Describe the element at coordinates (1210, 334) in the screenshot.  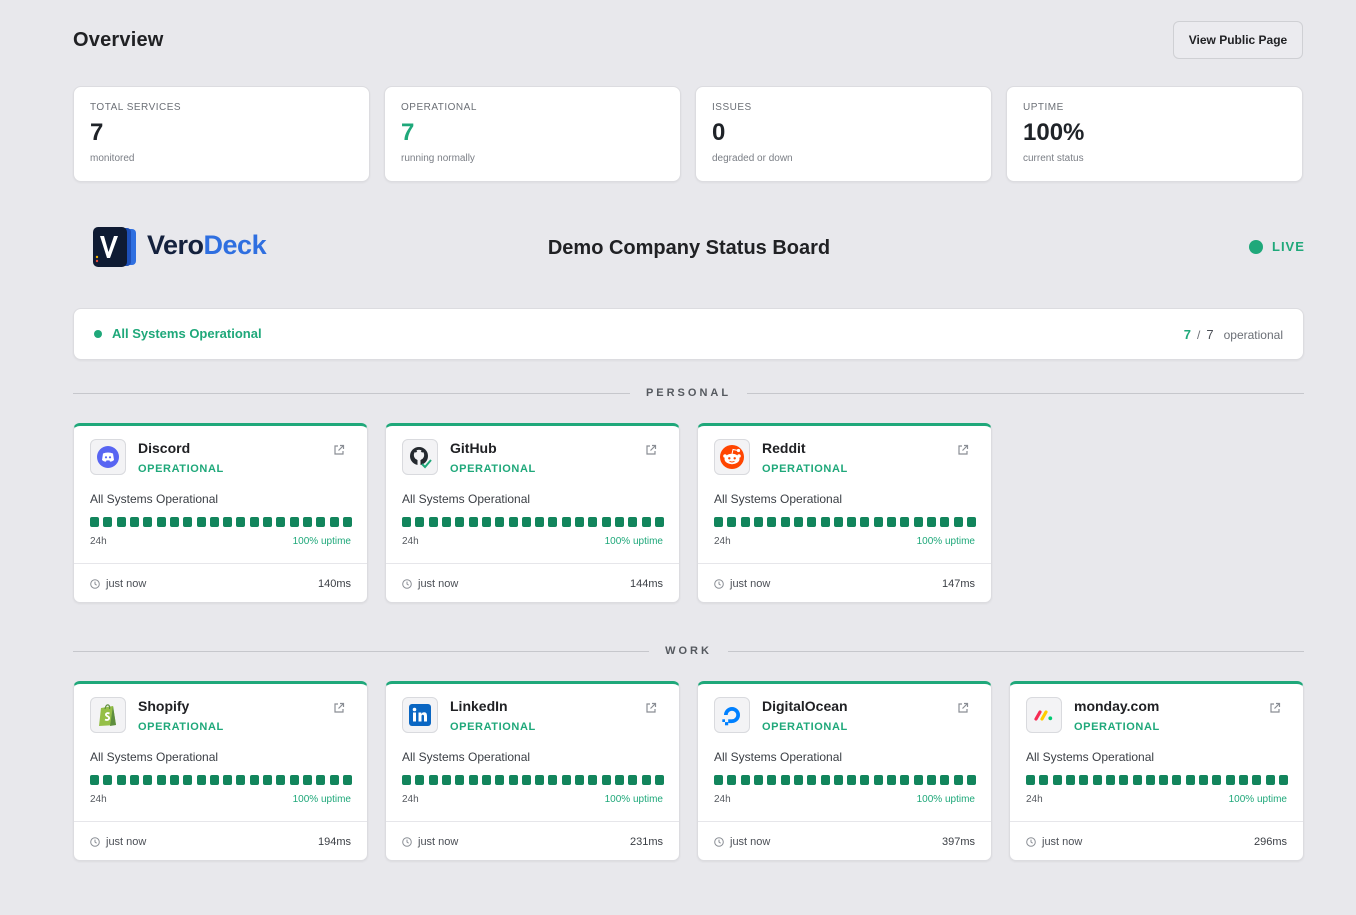
I see `total-count-value: 7` at that location.